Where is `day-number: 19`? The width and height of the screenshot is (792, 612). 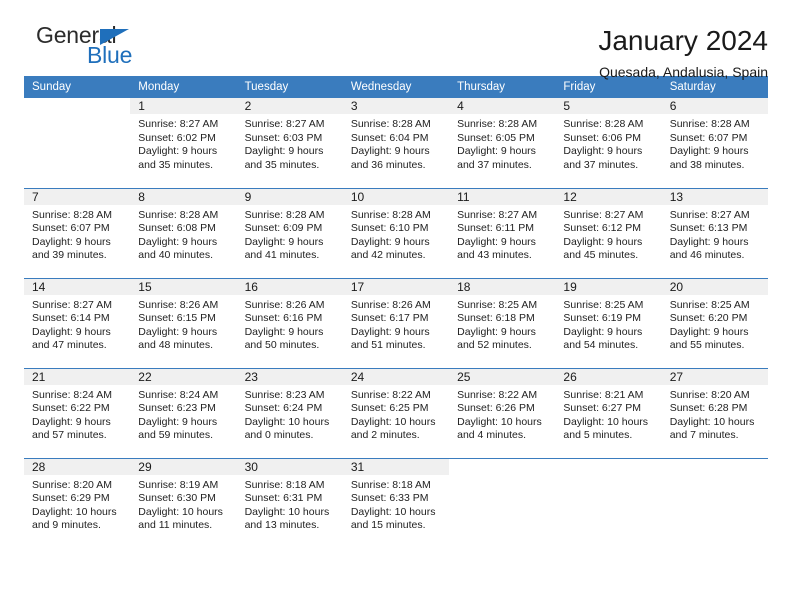
day-number: 19 is located at coordinates (608, 286).